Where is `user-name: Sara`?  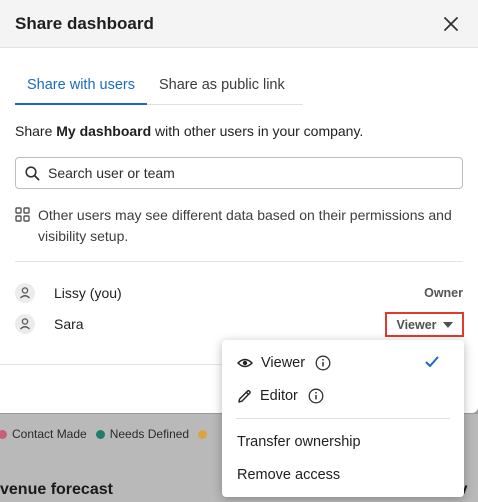 user-name: Sara is located at coordinates (69, 324).